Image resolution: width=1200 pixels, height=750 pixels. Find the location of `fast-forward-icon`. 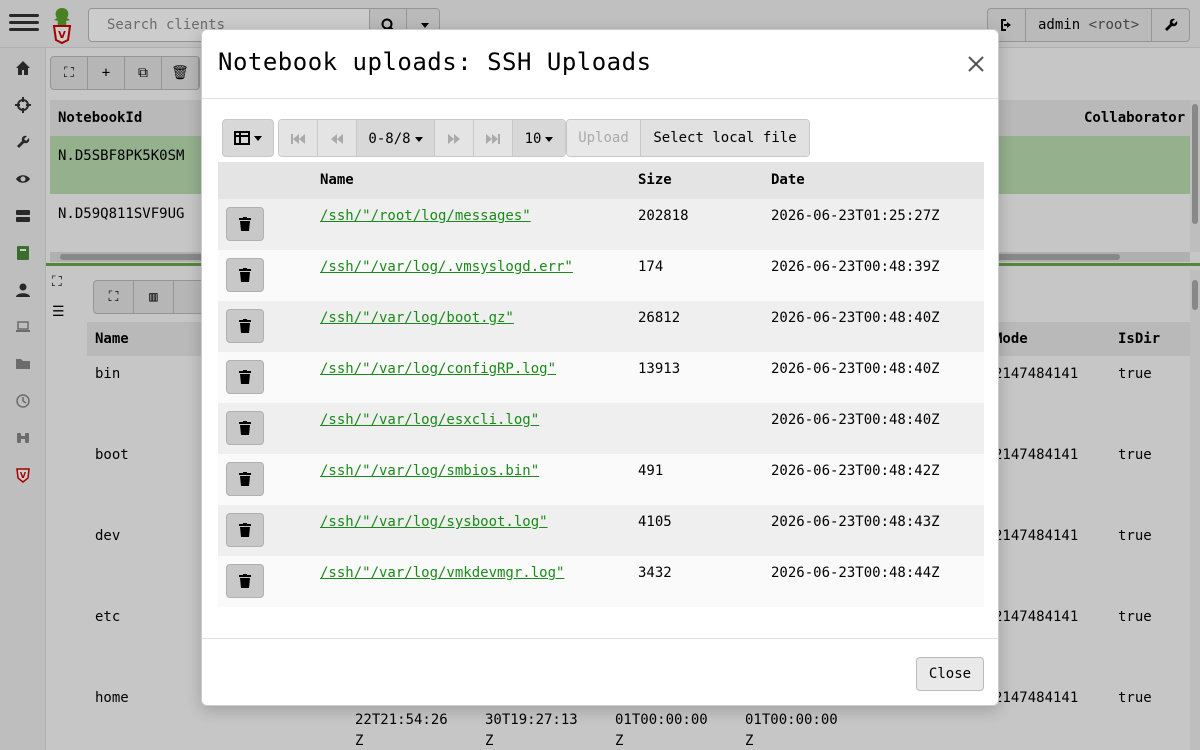

fast-forward-icon is located at coordinates (454, 139).